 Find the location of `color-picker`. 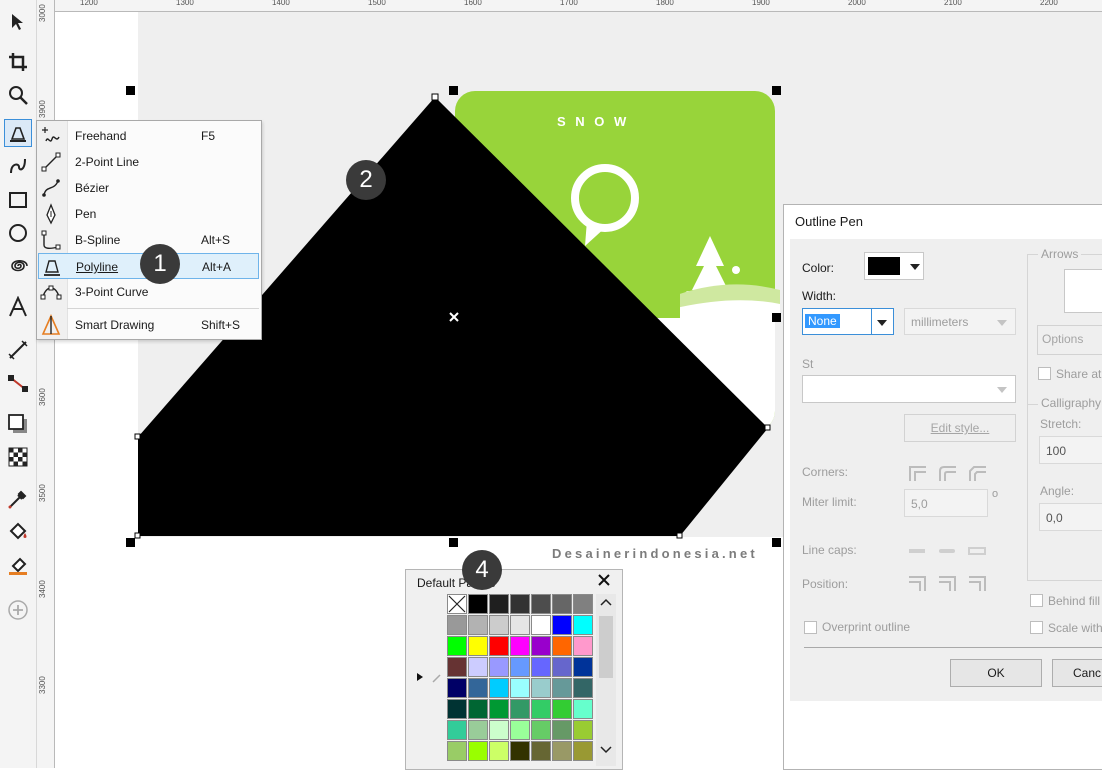

color-picker is located at coordinates (894, 266).